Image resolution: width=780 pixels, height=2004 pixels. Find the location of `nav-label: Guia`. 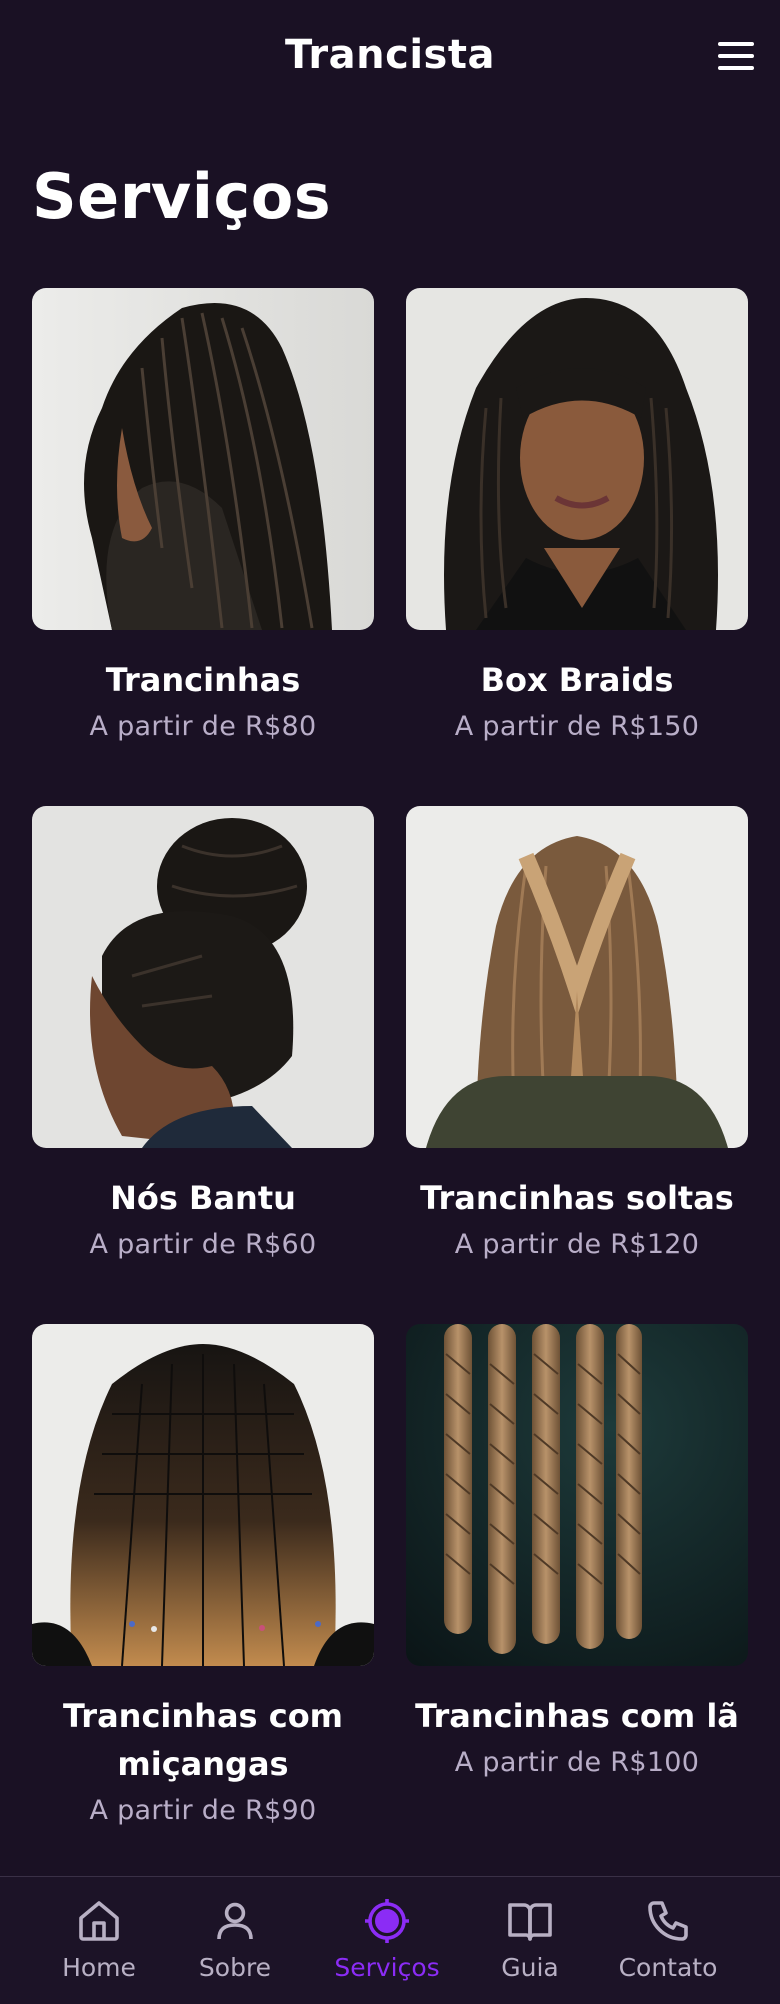

nav-label: Guia is located at coordinates (530, 1967).